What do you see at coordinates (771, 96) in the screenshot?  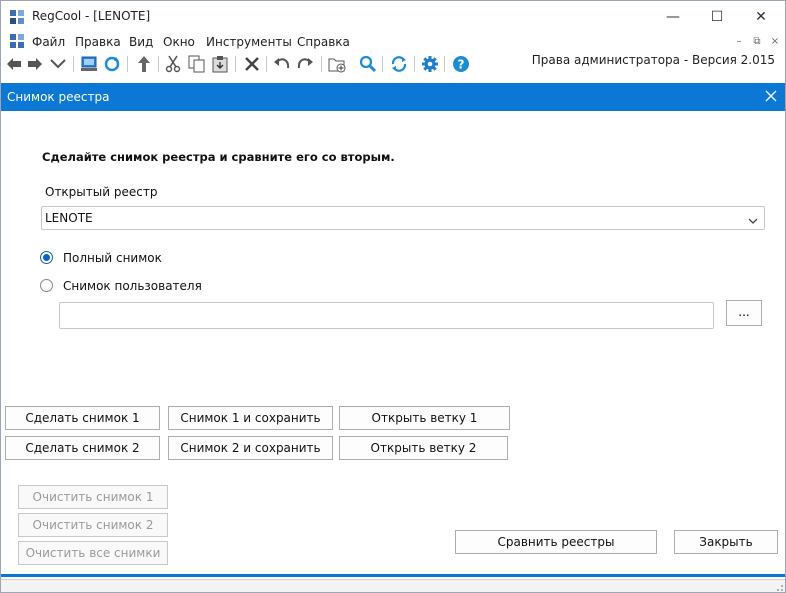 I see `dialog-close-icon` at bounding box center [771, 96].